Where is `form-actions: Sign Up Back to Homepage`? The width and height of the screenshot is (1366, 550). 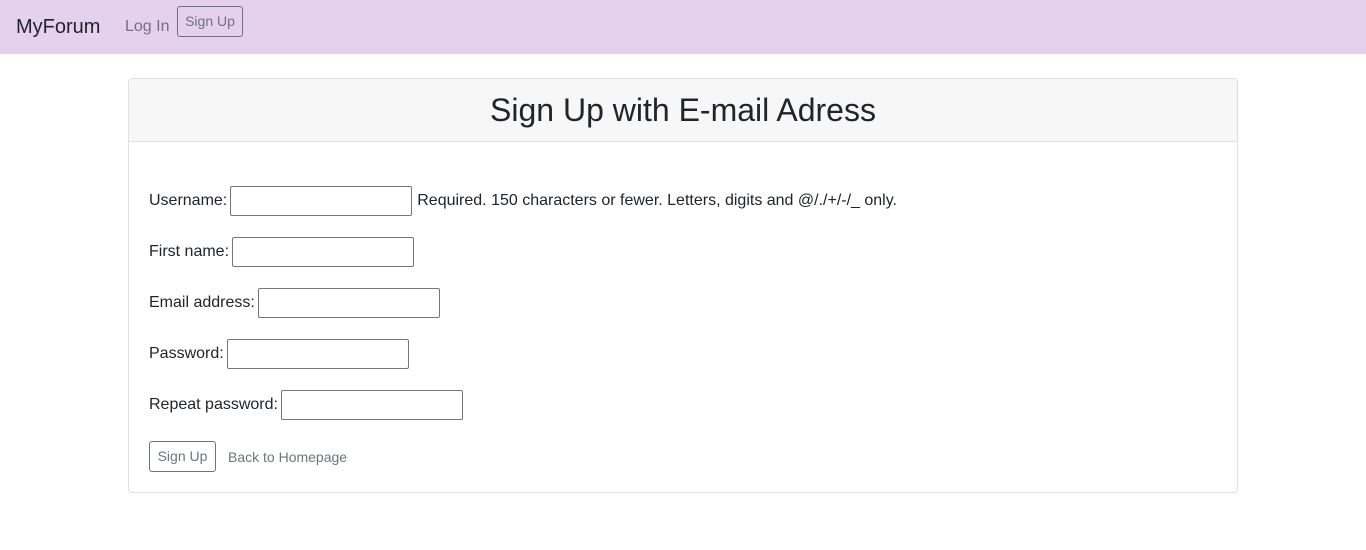
form-actions: Sign Up Back to Homepage is located at coordinates (248, 456).